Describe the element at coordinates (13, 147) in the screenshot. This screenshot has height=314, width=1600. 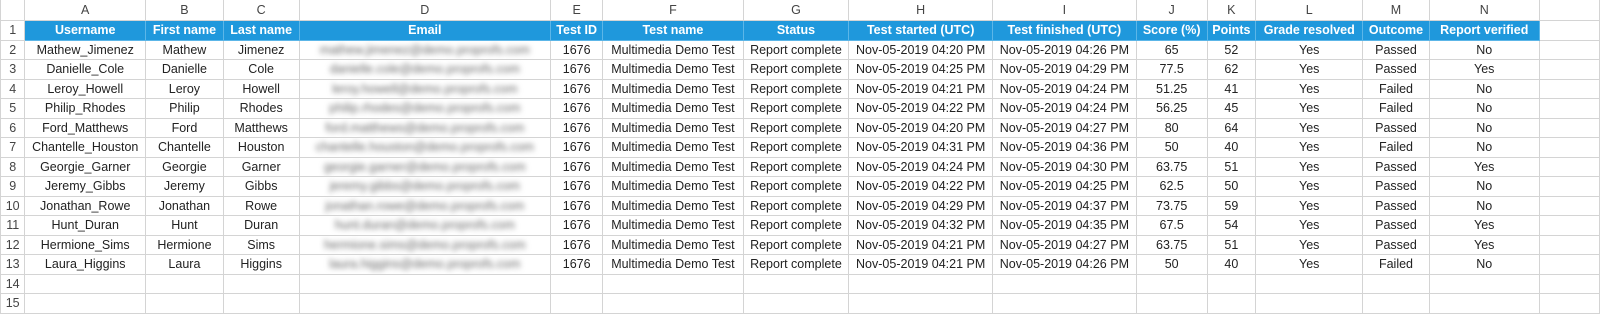
I see `row-number: 7` at that location.